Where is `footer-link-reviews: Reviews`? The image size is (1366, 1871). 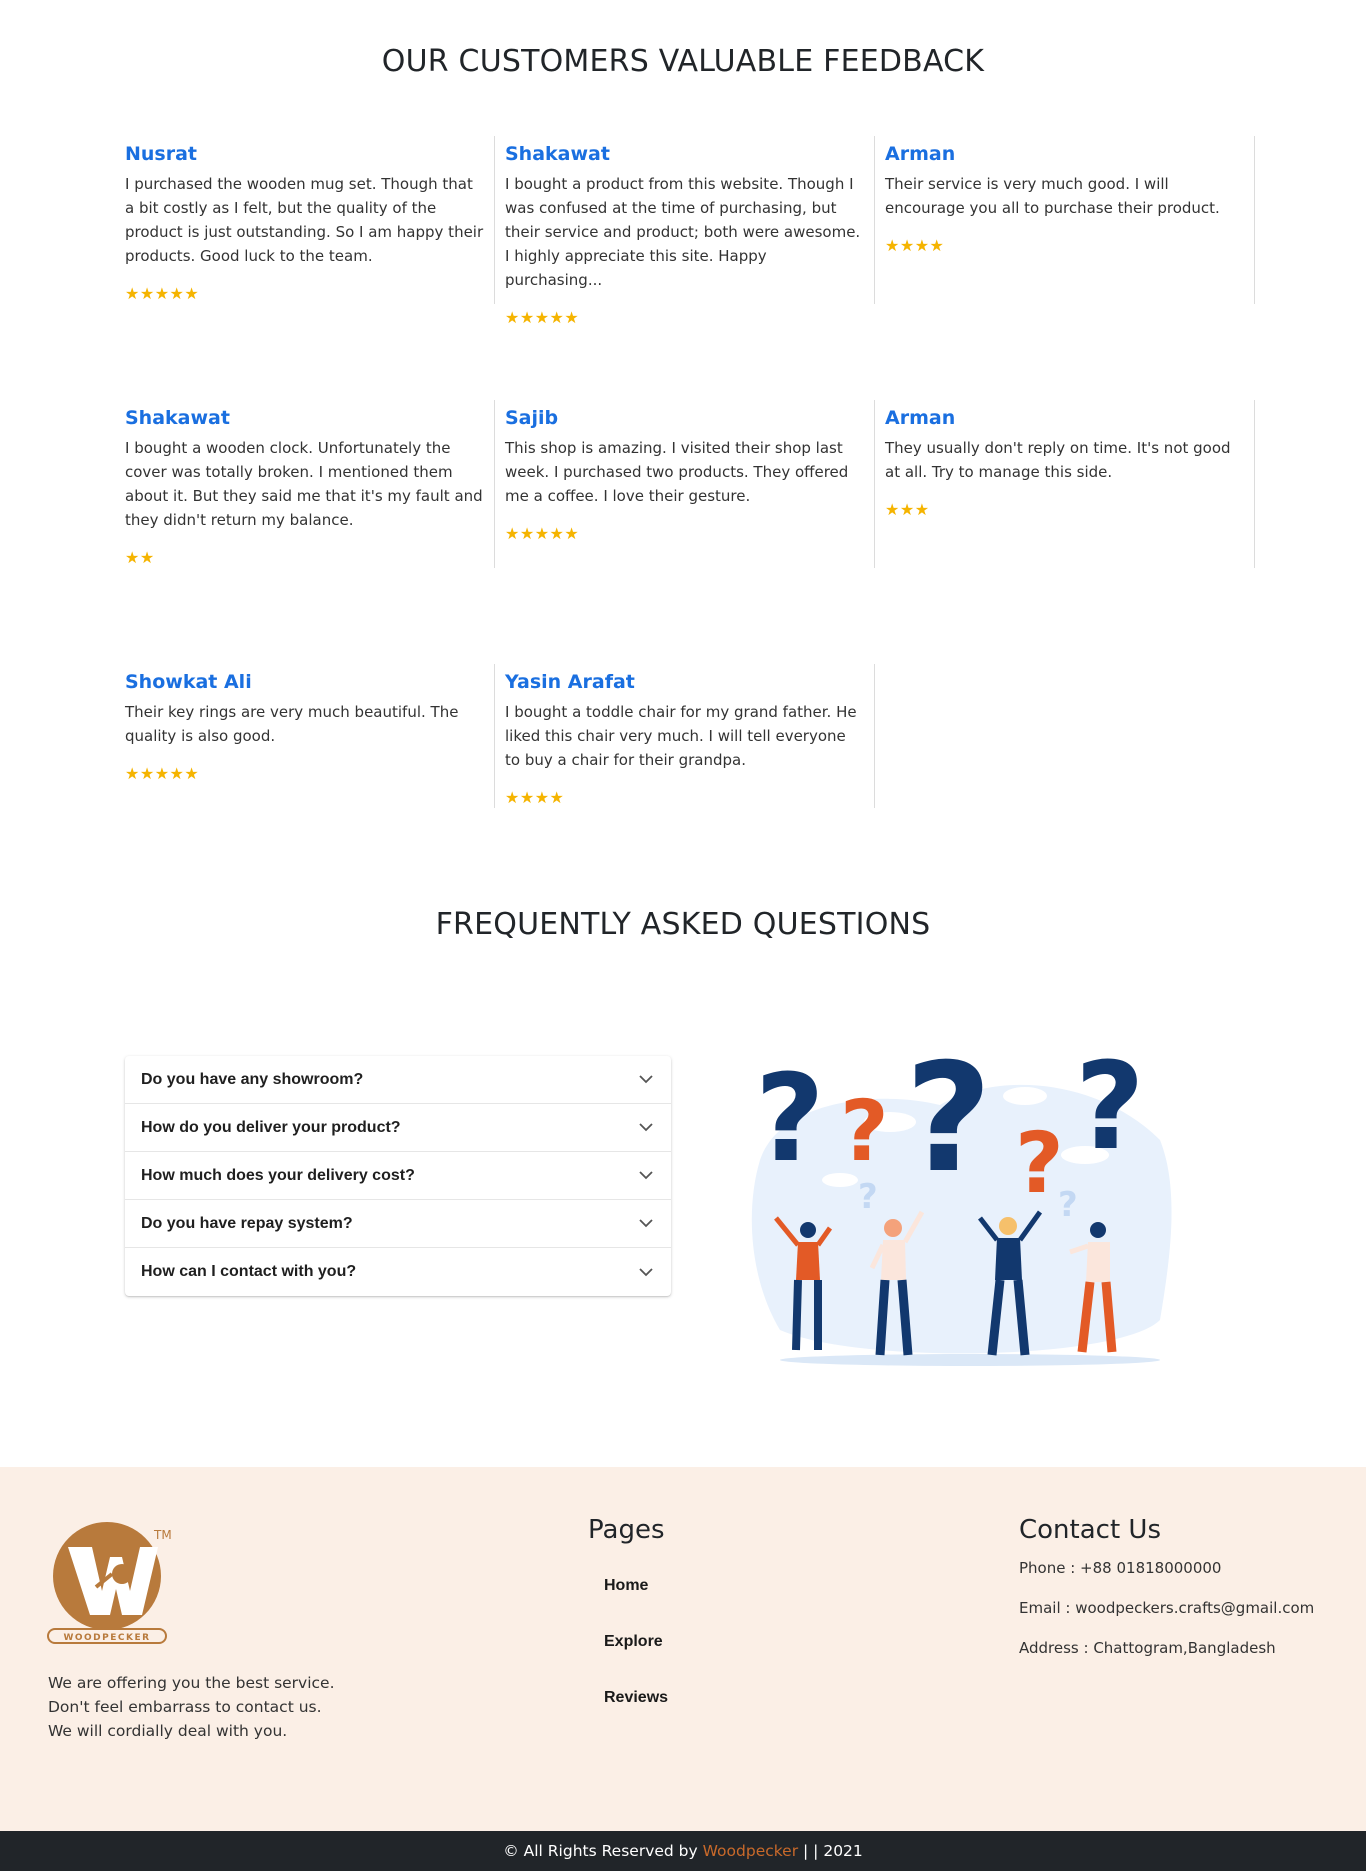
footer-link-reviews: Reviews is located at coordinates (636, 1698).